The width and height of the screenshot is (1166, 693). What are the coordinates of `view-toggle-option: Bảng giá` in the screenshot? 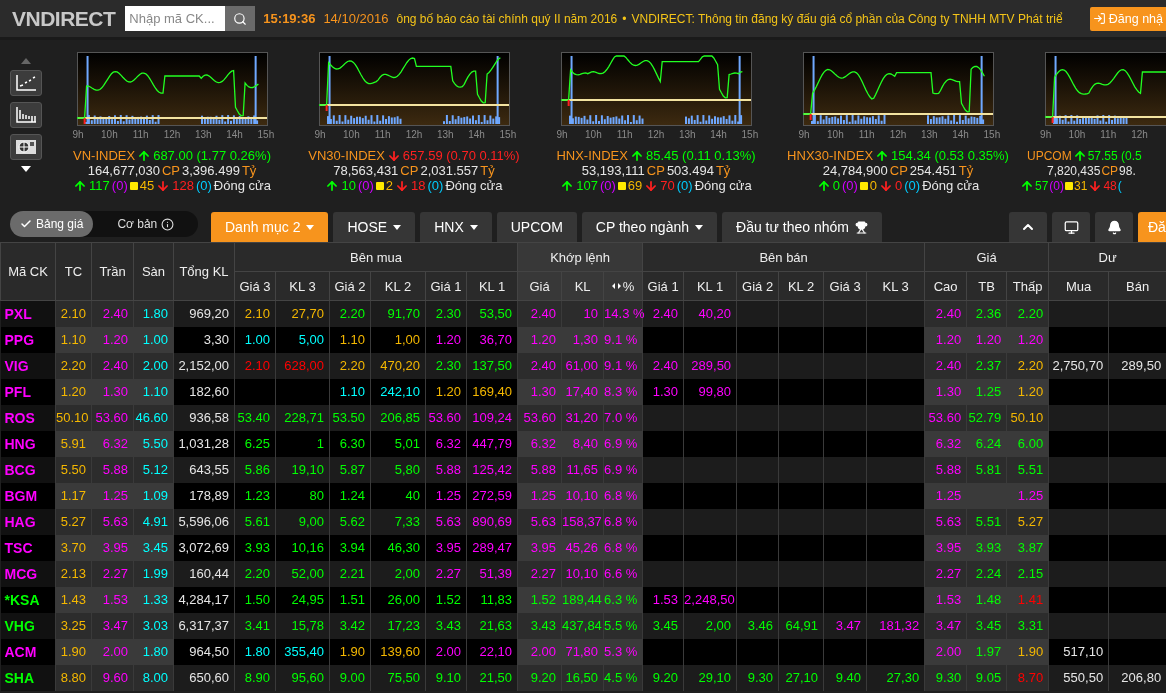 It's located at (52, 224).